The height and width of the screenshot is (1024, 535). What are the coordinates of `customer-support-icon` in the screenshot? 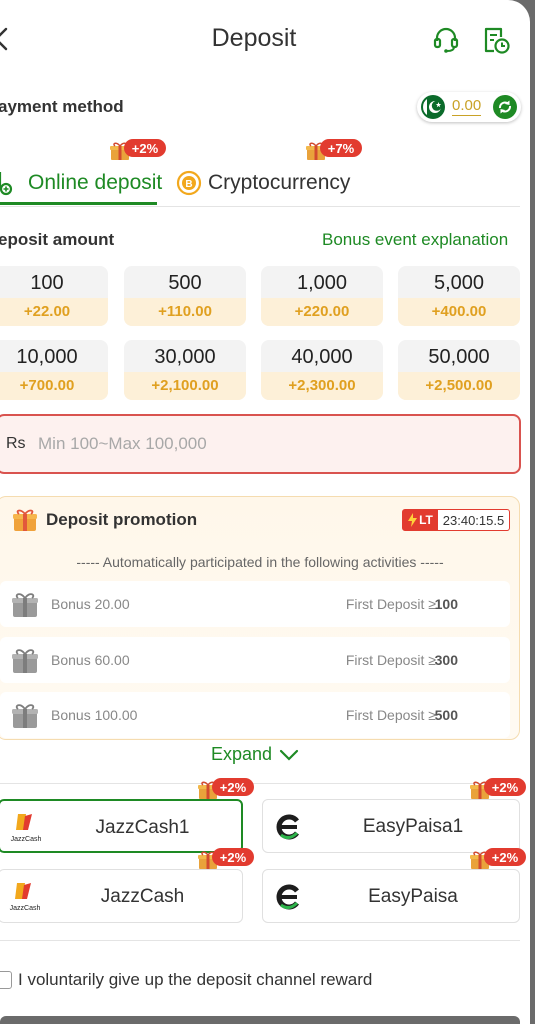 It's located at (446, 40).